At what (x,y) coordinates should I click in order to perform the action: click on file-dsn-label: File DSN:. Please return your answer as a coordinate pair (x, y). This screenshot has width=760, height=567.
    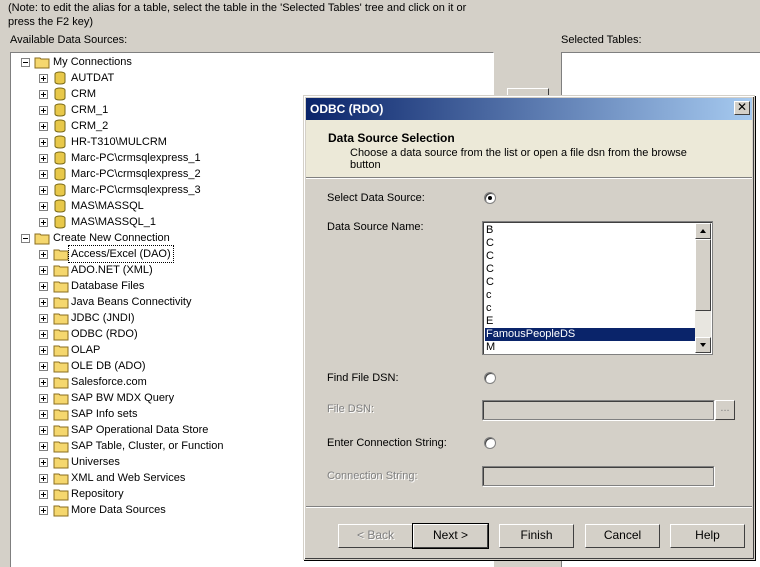
    Looking at the image, I should click on (351, 409).